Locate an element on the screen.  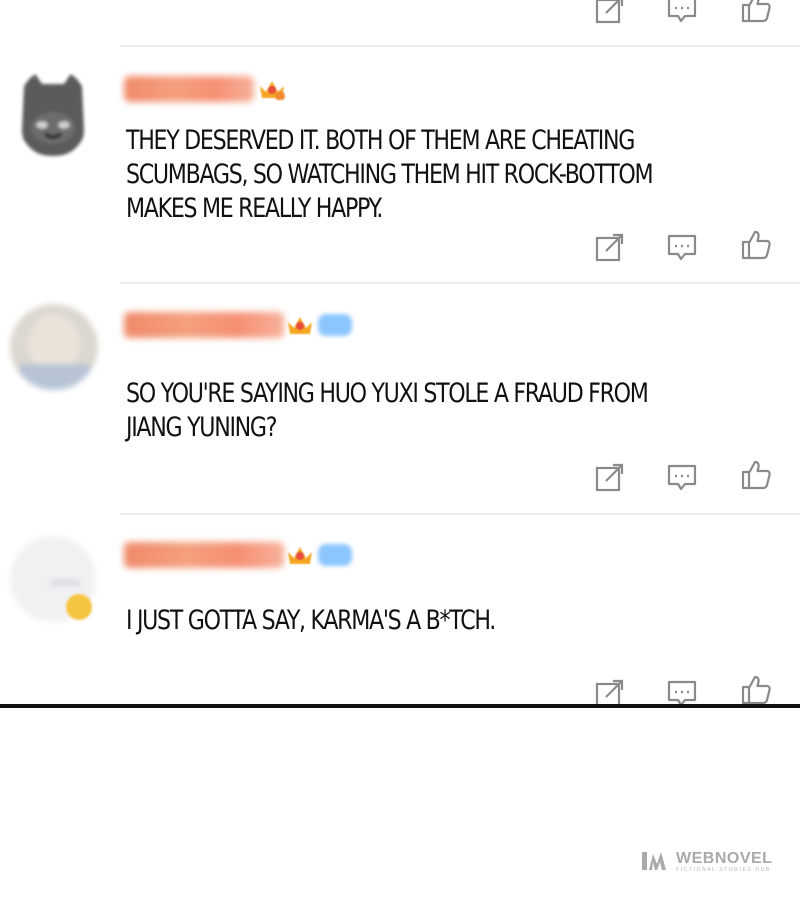
webnovel-watermark: WEBNOVEL FICTIONAL STORIES HUB is located at coordinates (706, 861).